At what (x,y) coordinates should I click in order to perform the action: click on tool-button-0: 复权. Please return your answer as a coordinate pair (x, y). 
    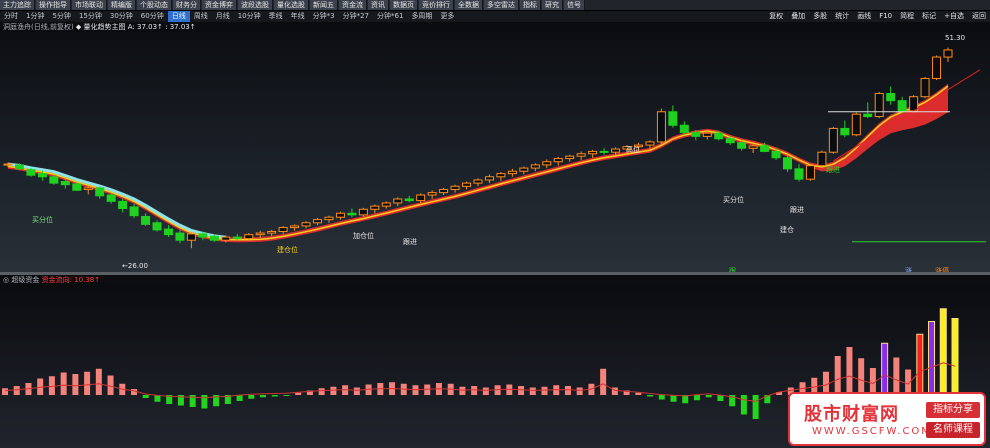
    Looking at the image, I should click on (776, 16).